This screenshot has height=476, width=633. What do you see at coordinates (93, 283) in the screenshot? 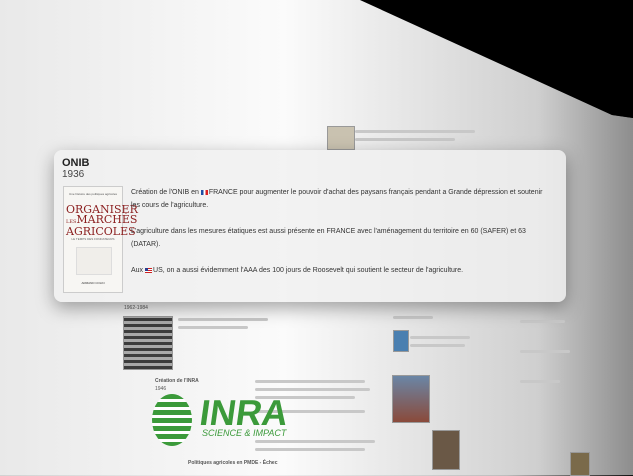
I see `book-publisher: ARMAND COLIN` at bounding box center [93, 283].